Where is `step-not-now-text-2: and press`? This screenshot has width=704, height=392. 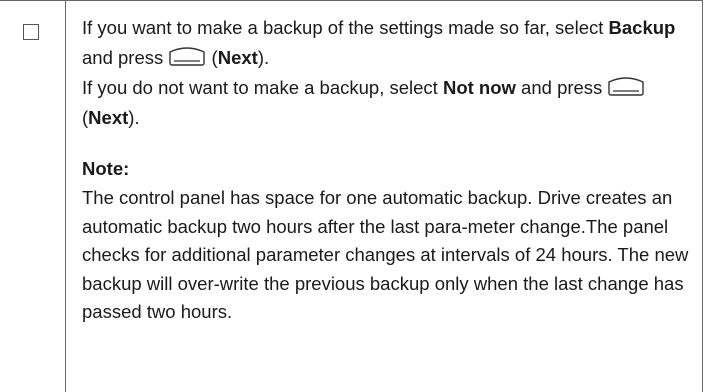
step-not-now-text-2: and press is located at coordinates (561, 87).